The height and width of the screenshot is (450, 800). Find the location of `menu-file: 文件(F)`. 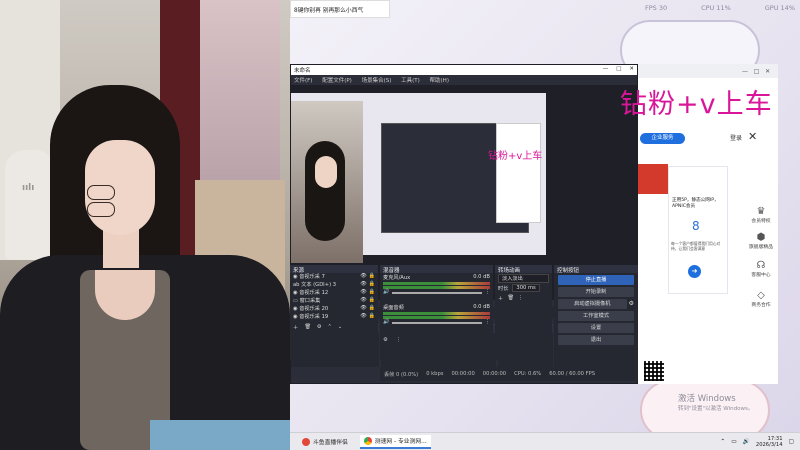

menu-file: 文件(F) is located at coordinates (303, 81).